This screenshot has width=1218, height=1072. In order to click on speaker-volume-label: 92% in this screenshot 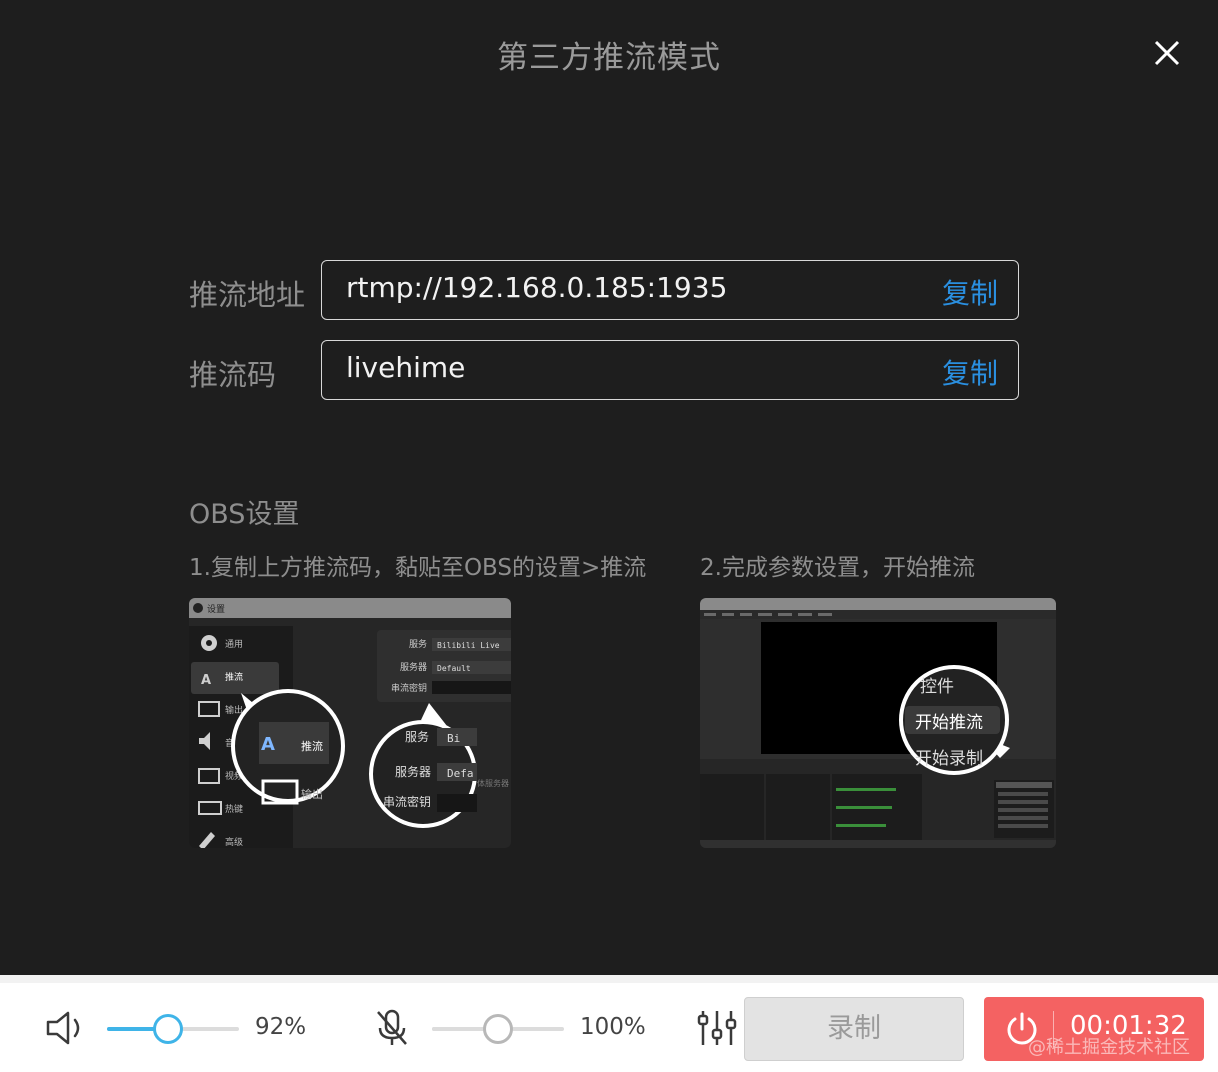, I will do `click(281, 1027)`.